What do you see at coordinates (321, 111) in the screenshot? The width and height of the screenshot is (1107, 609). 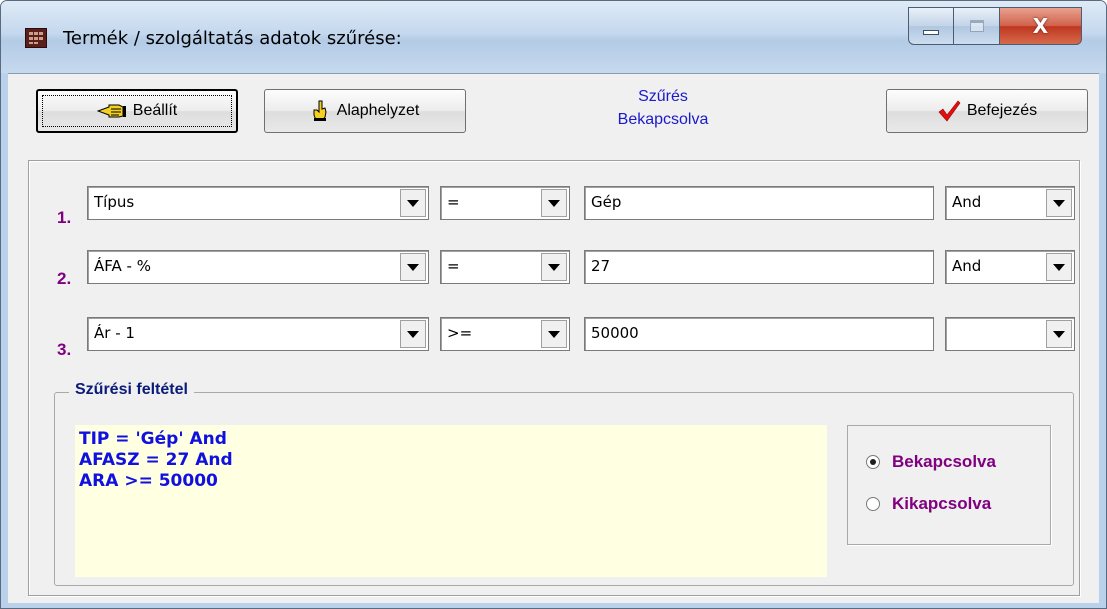 I see `raised-hand-icon` at bounding box center [321, 111].